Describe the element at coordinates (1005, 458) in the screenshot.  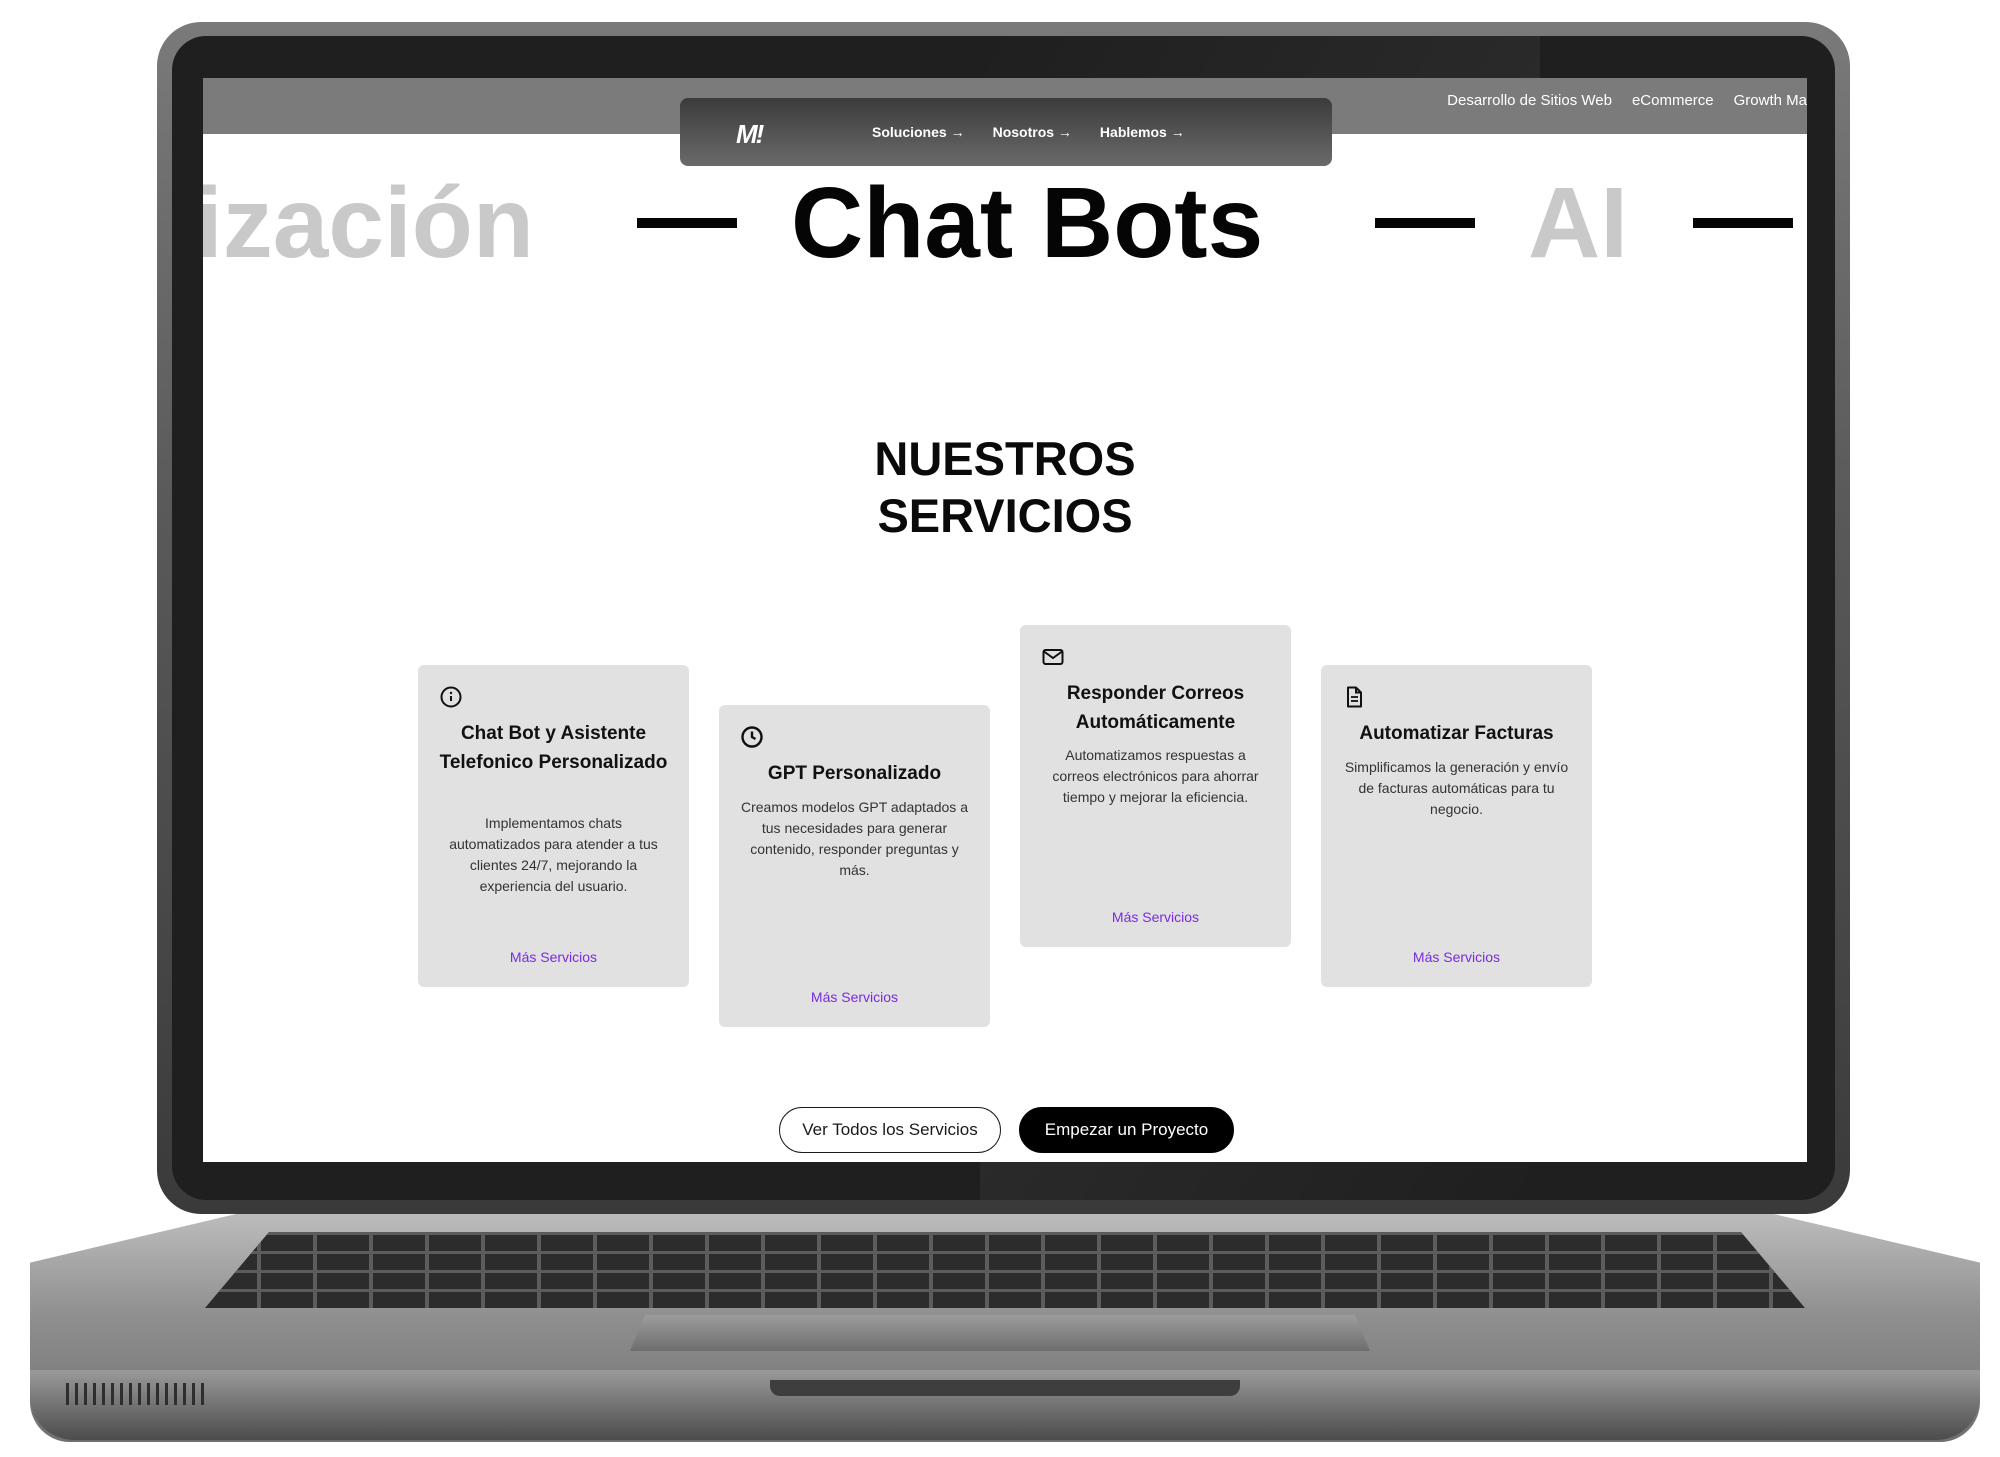
I see `section-title-line1: NUESTROS` at that location.